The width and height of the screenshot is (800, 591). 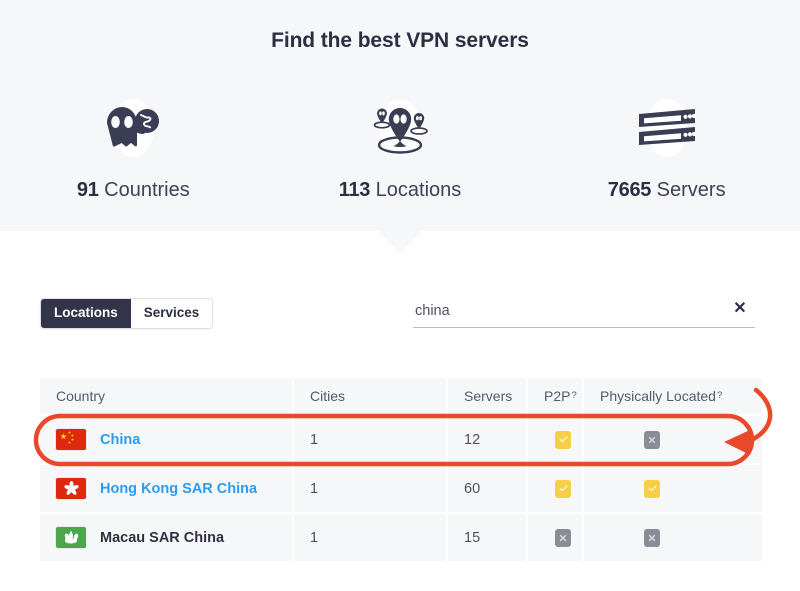 I want to click on stat-locations-label: 113 Locations, so click(x=400, y=190).